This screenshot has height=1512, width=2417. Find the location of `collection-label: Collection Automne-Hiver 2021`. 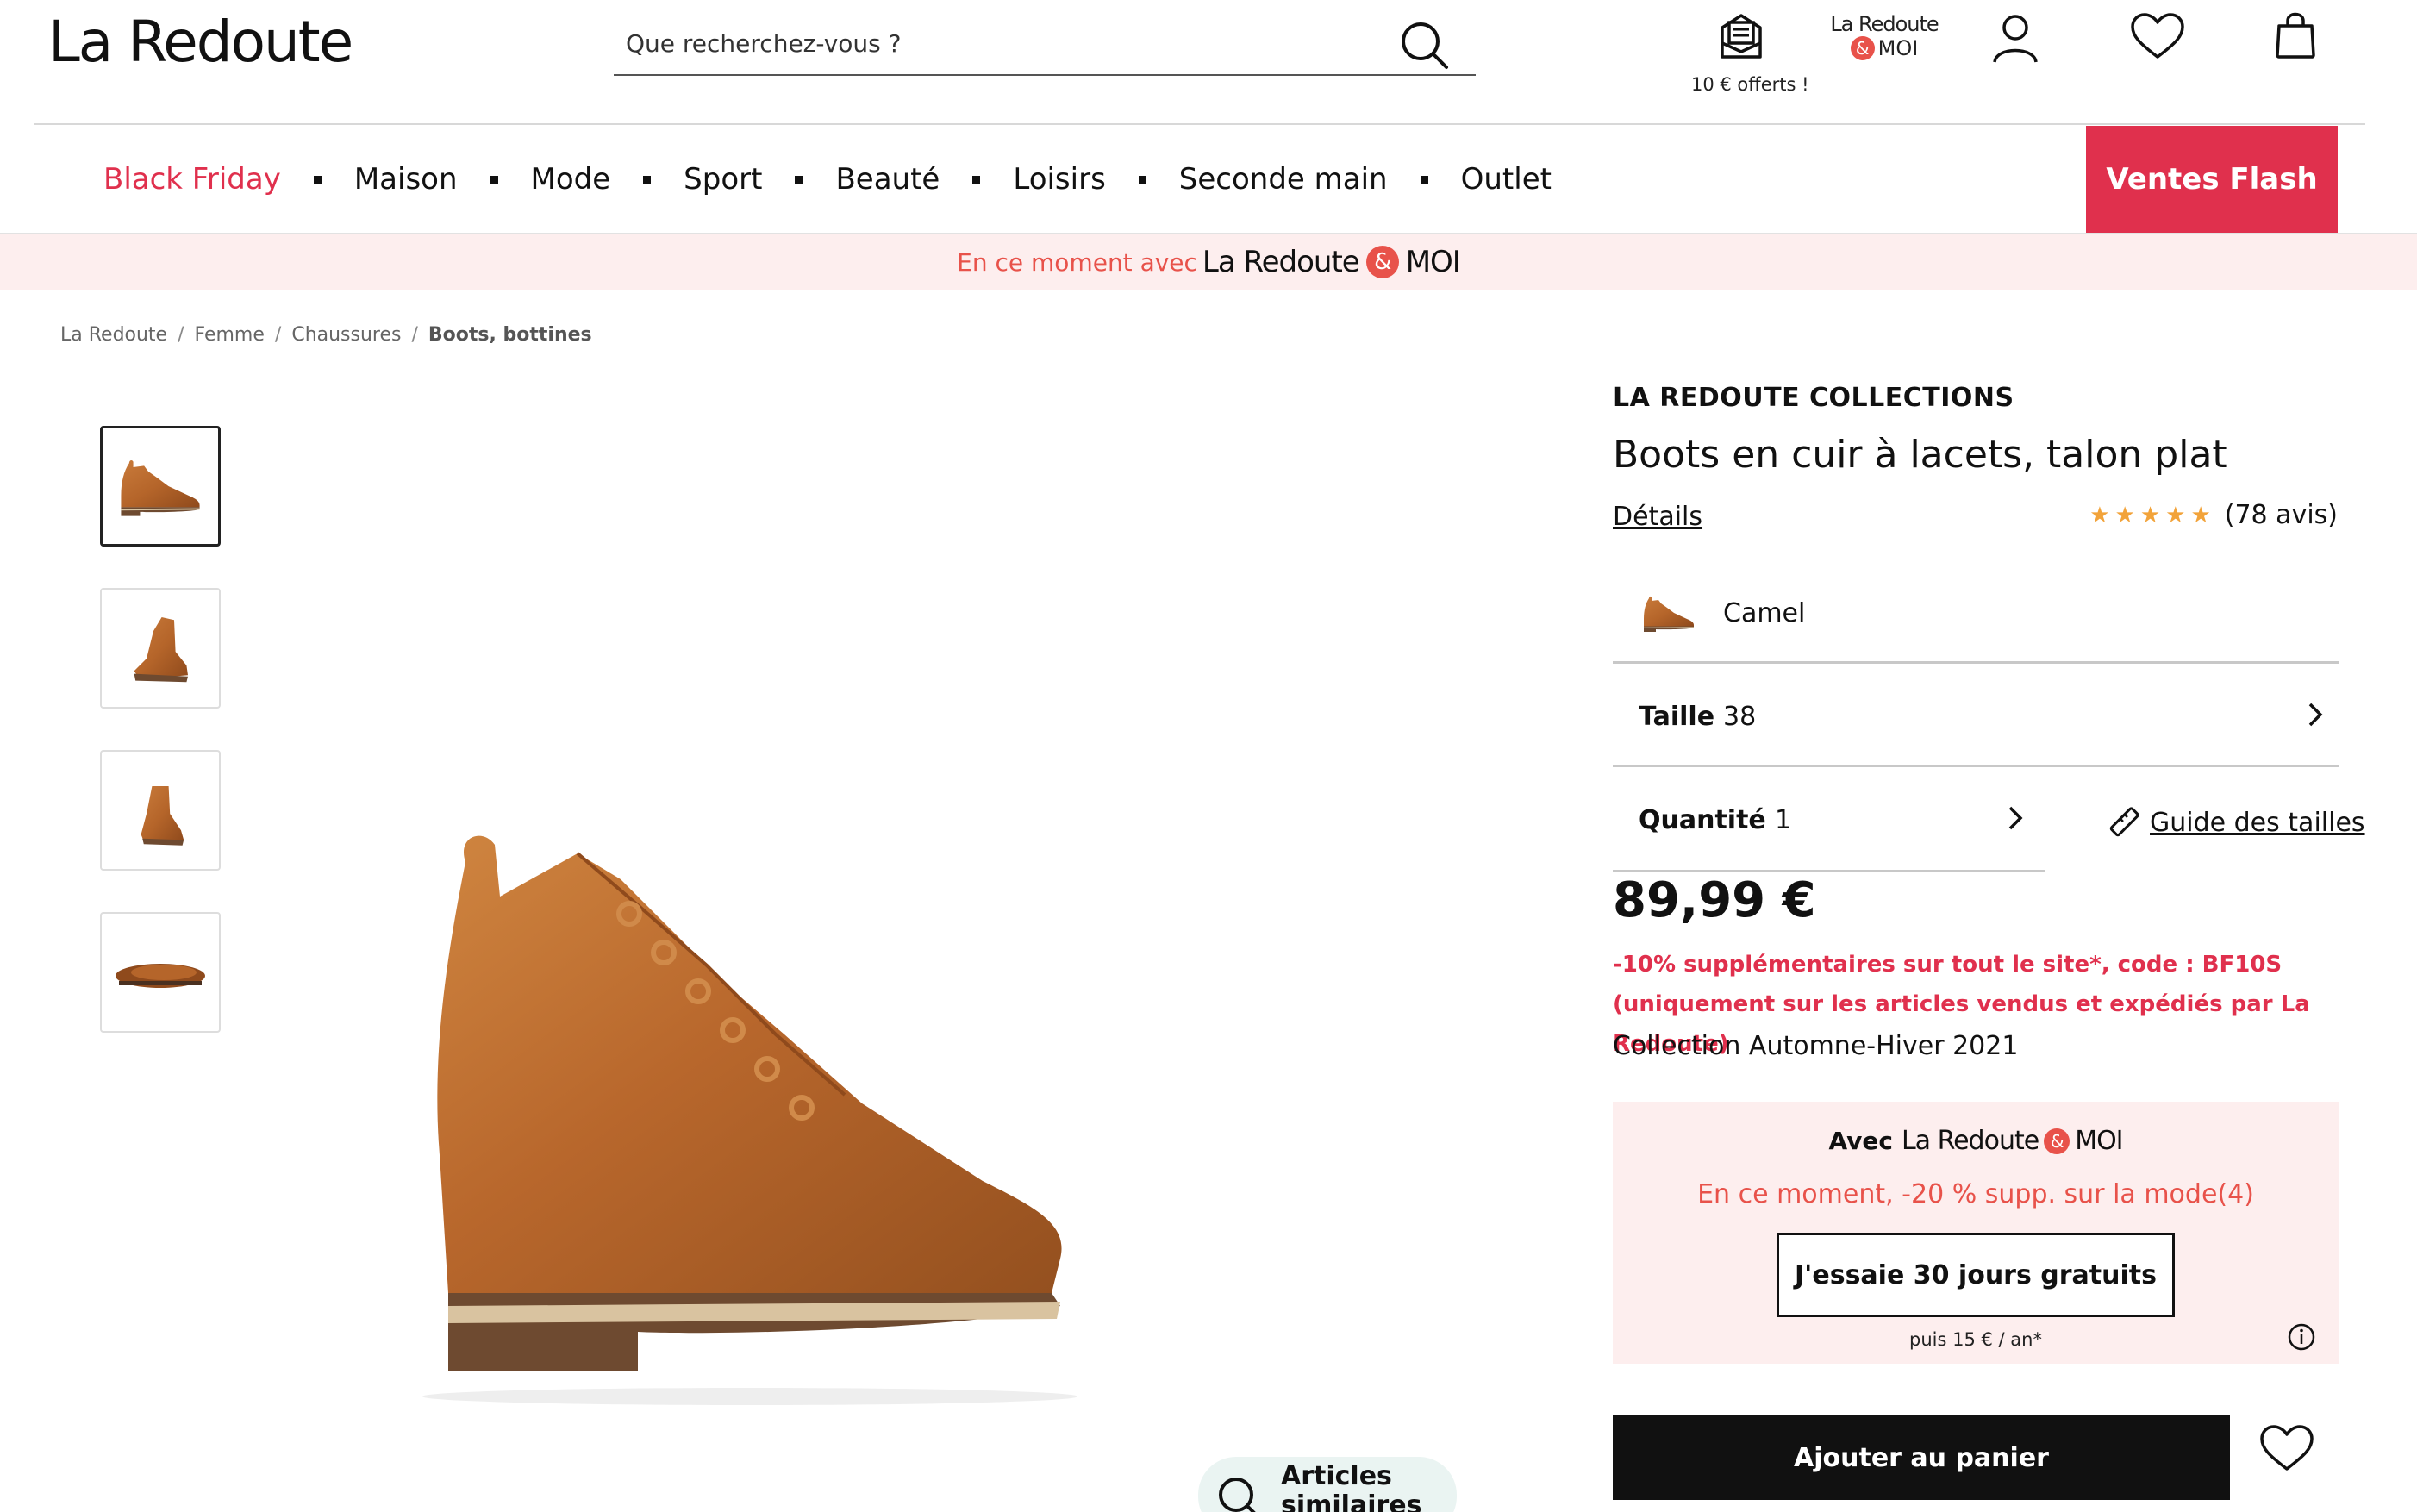

collection-label: Collection Automne-Hiver 2021 is located at coordinates (1816, 1046).